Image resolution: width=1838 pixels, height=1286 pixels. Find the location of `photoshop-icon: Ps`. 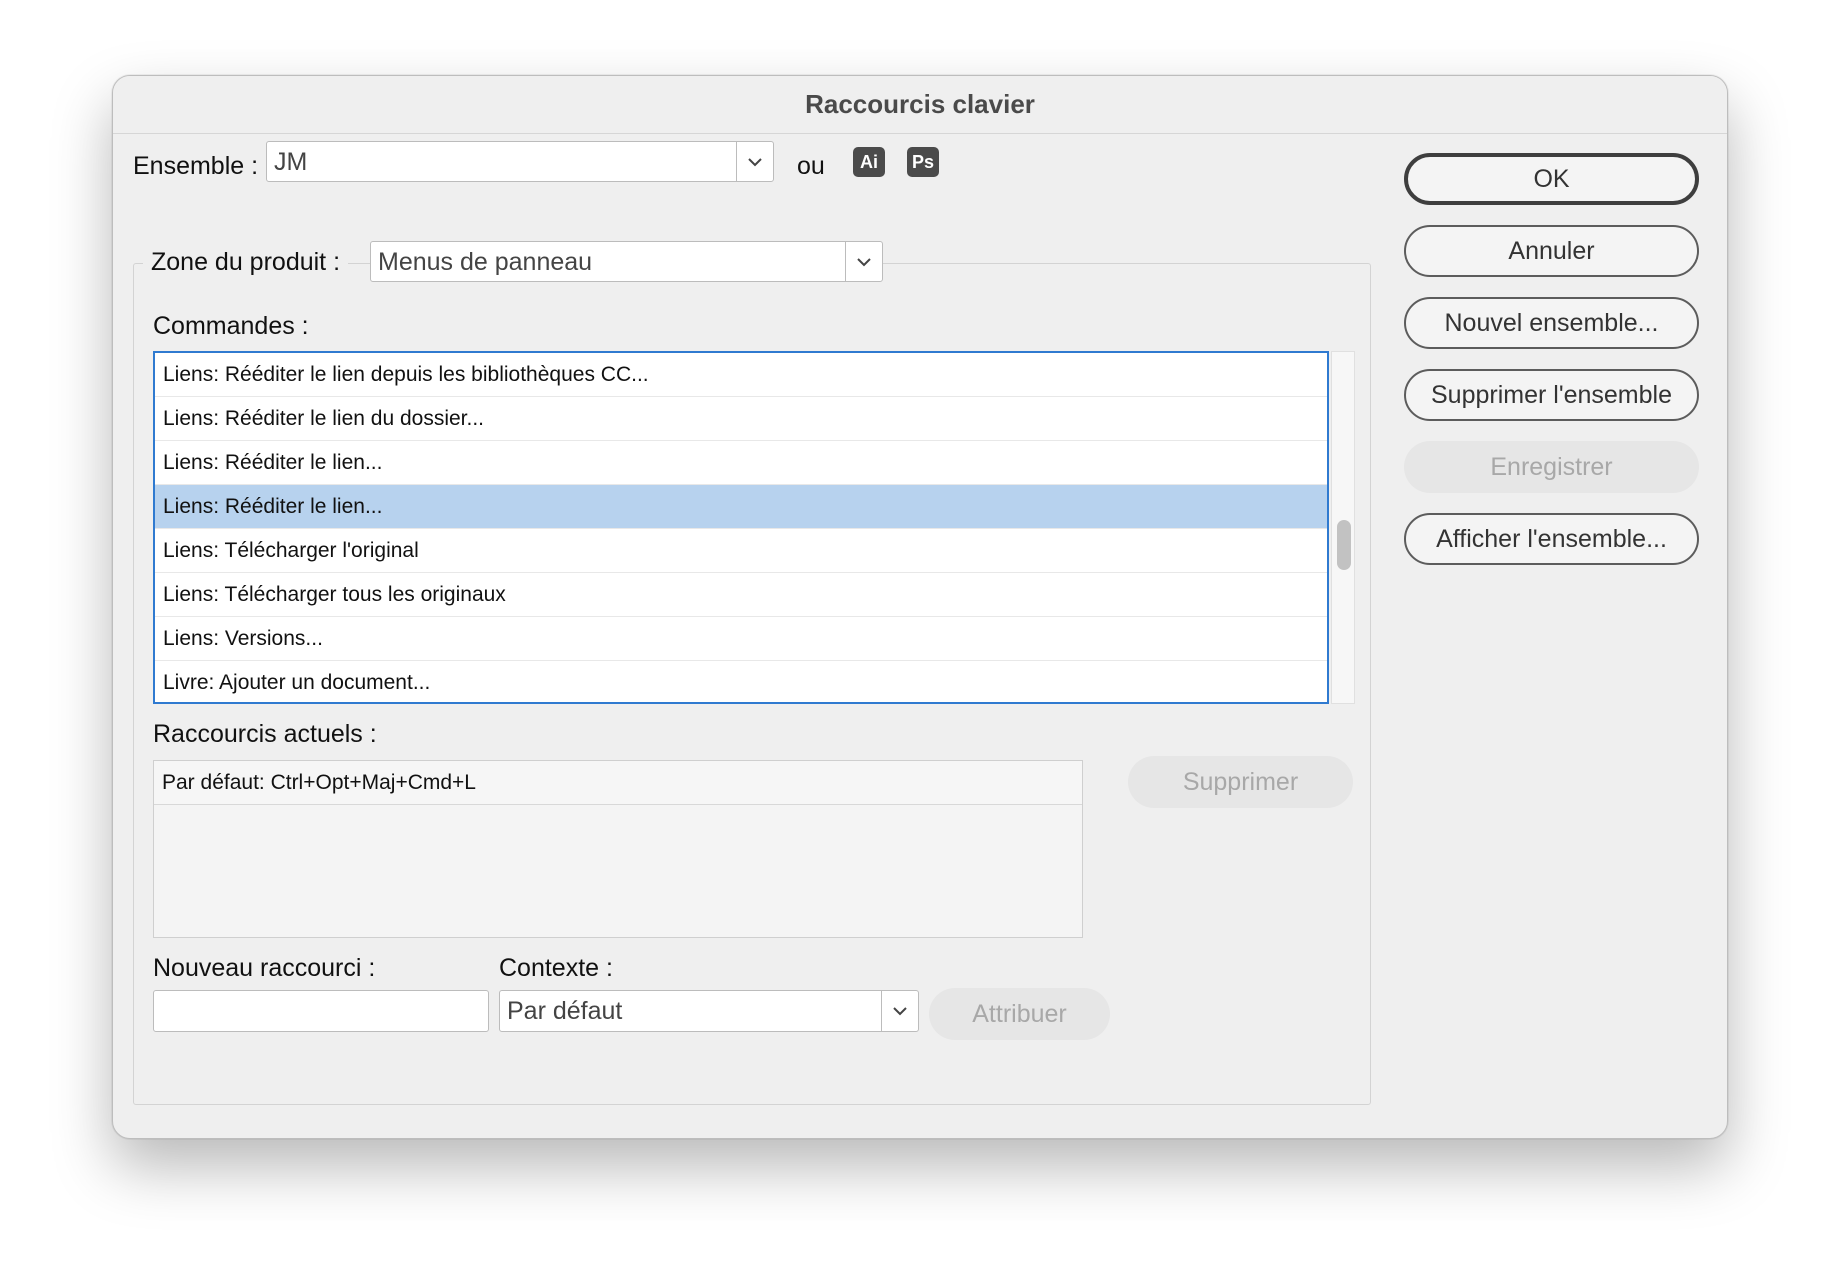

photoshop-icon: Ps is located at coordinates (923, 162).